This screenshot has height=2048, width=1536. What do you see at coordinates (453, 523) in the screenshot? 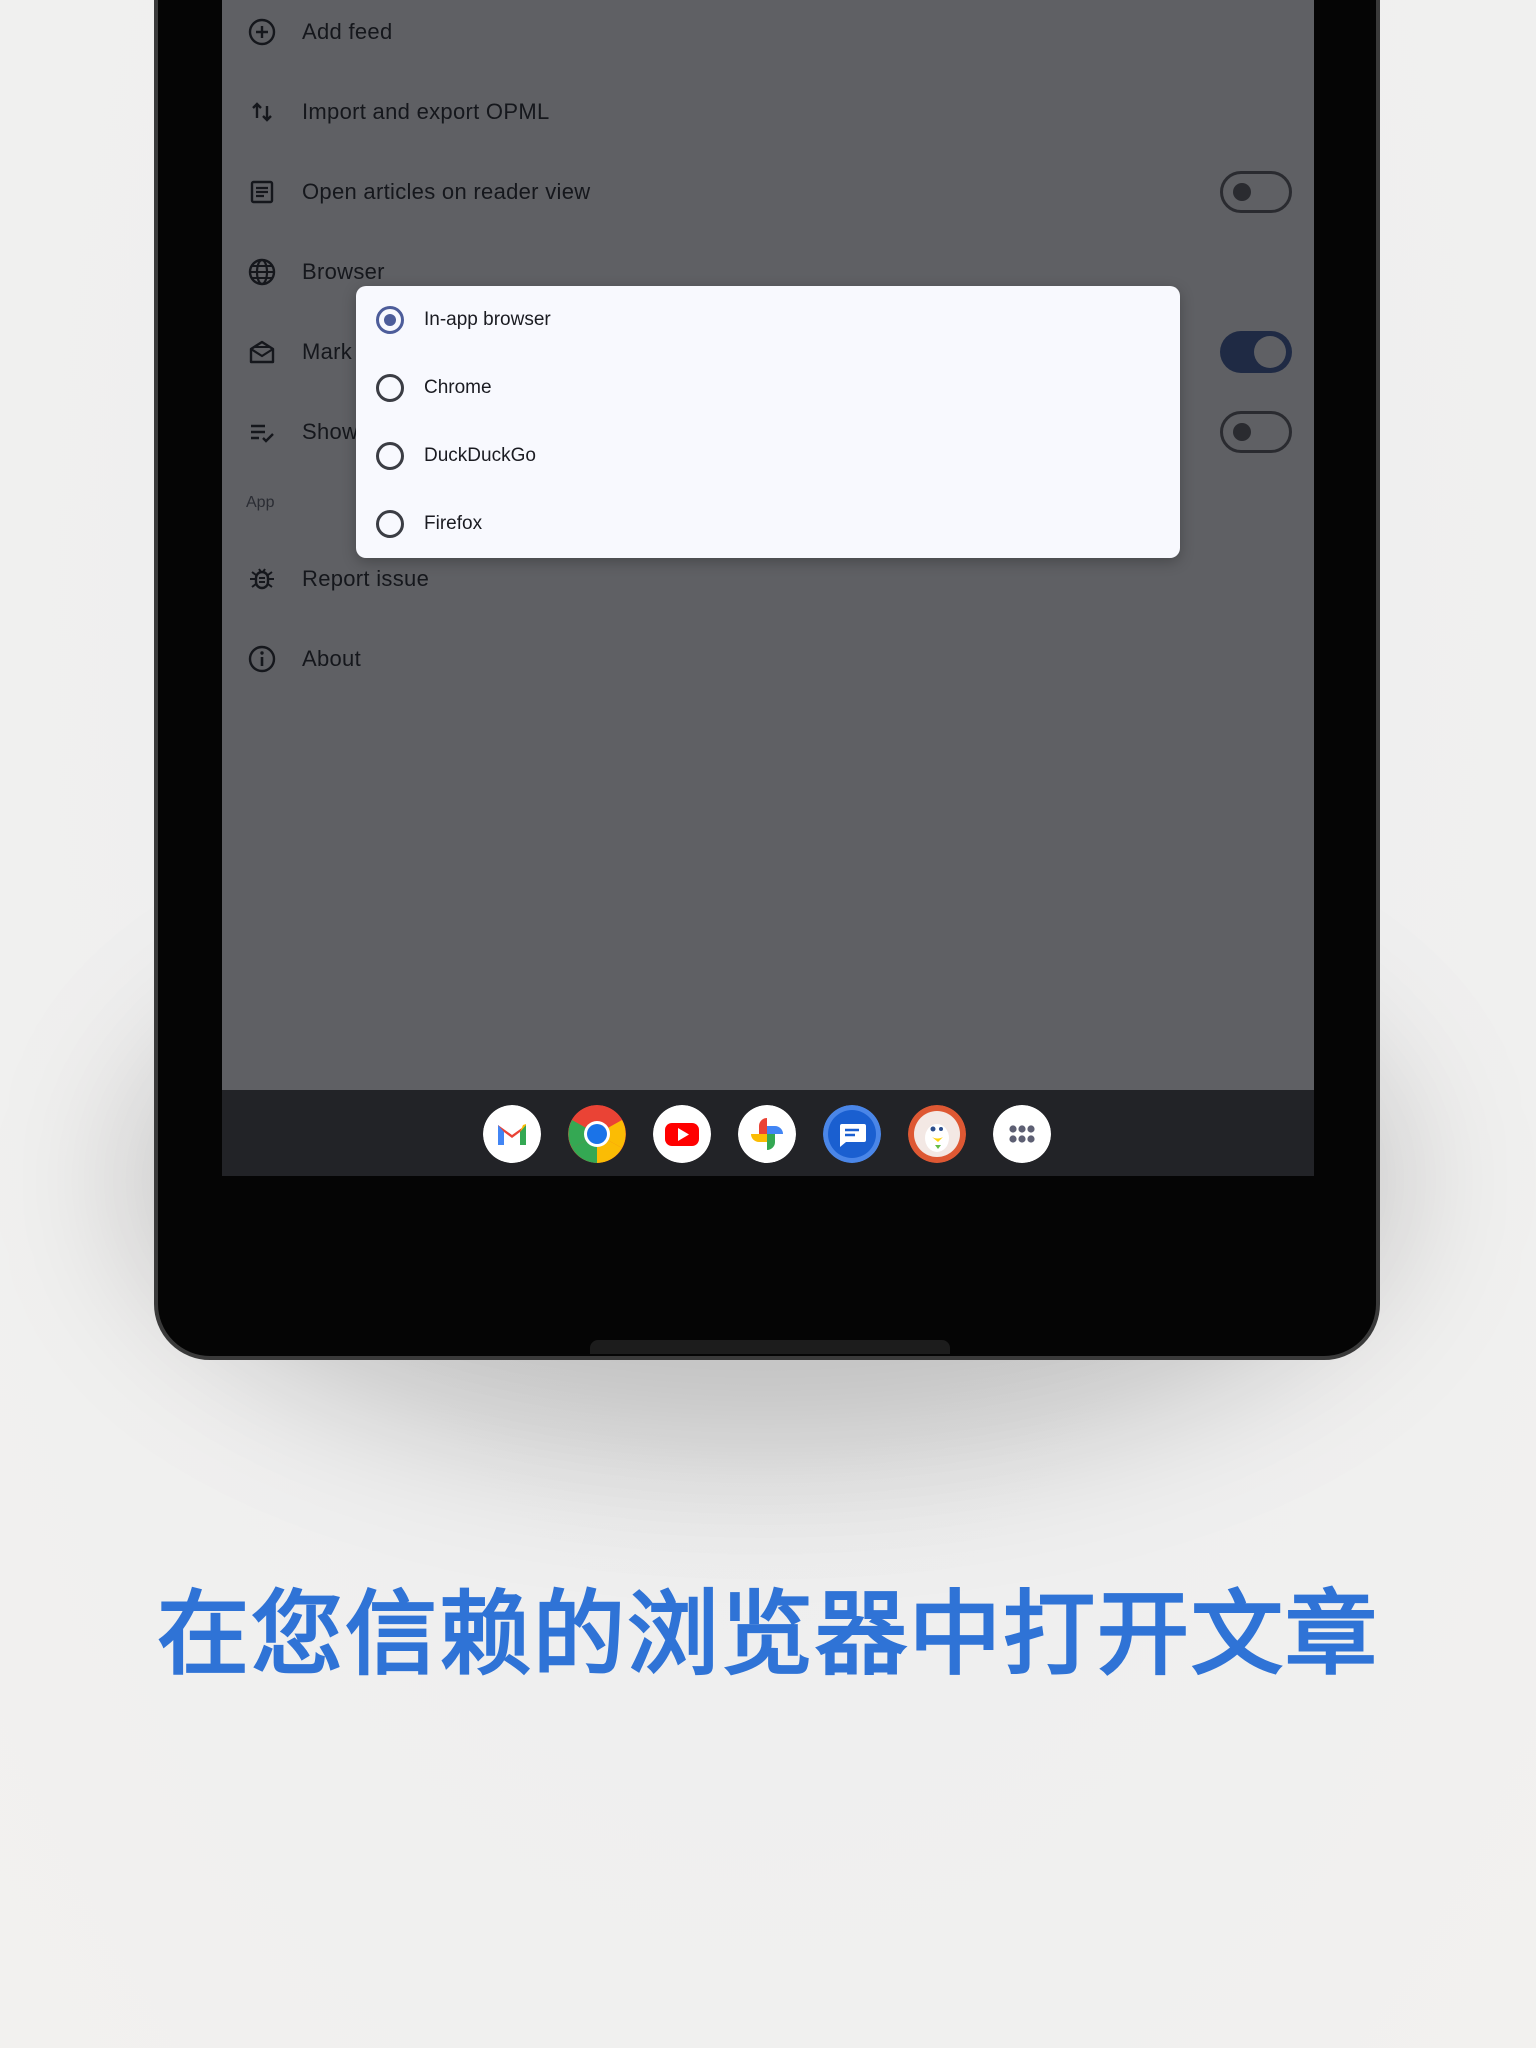
I see `option-label: Firefox` at bounding box center [453, 523].